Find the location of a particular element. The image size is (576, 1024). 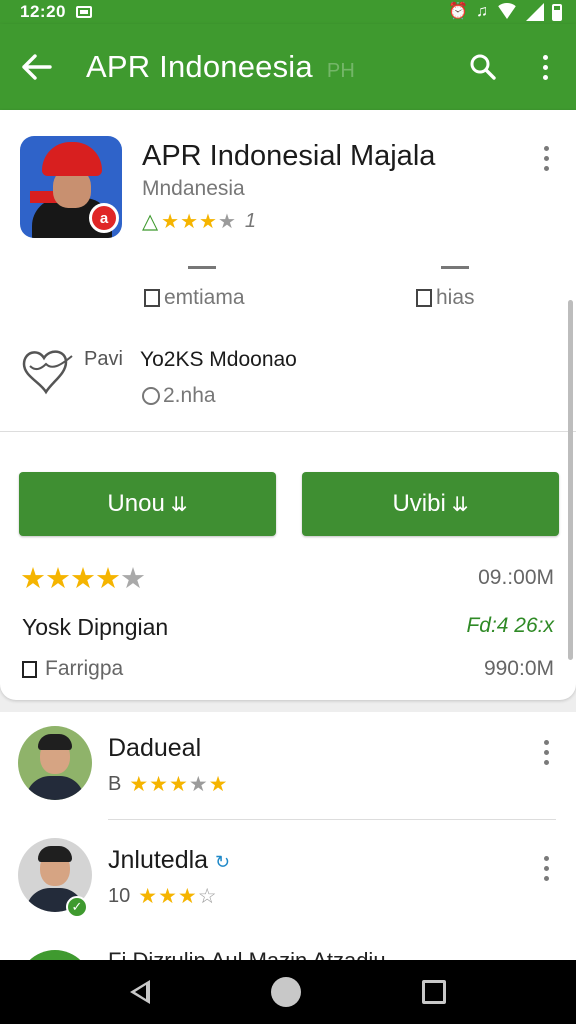

primary-button-right: Uvibi ⇊ is located at coordinates (430, 504).